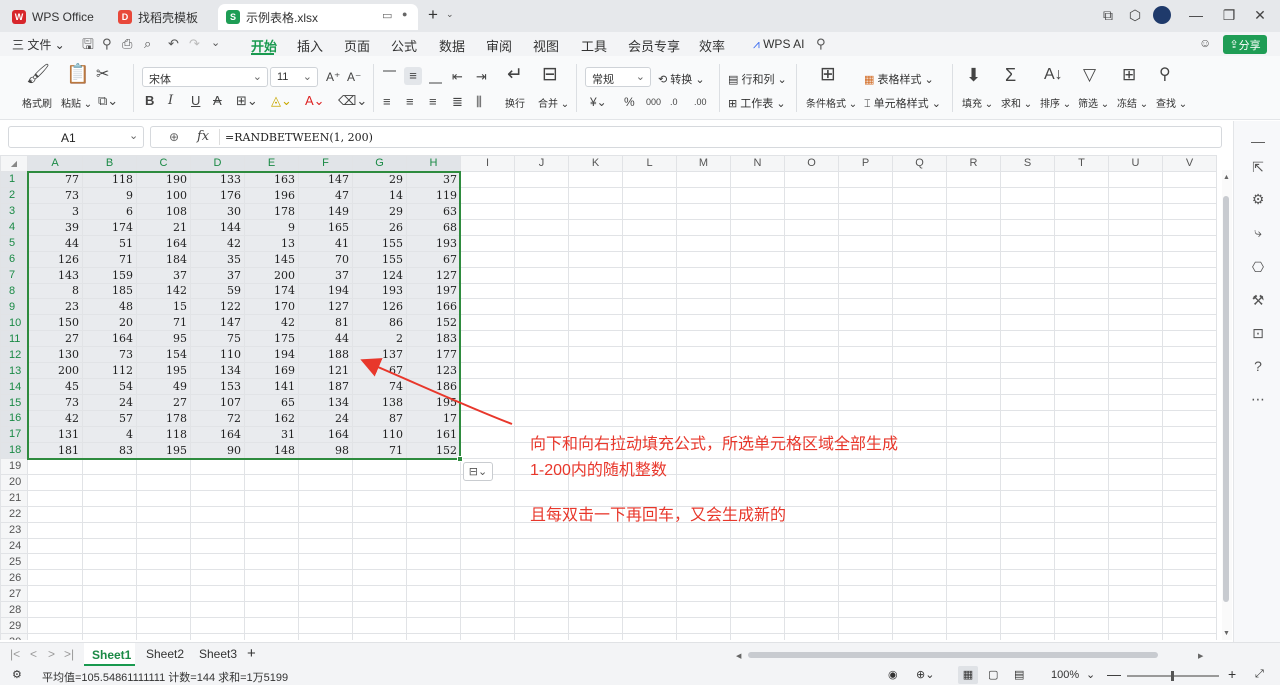 This screenshot has height=685, width=1280. I want to click on cell: 193, so click(433, 243).